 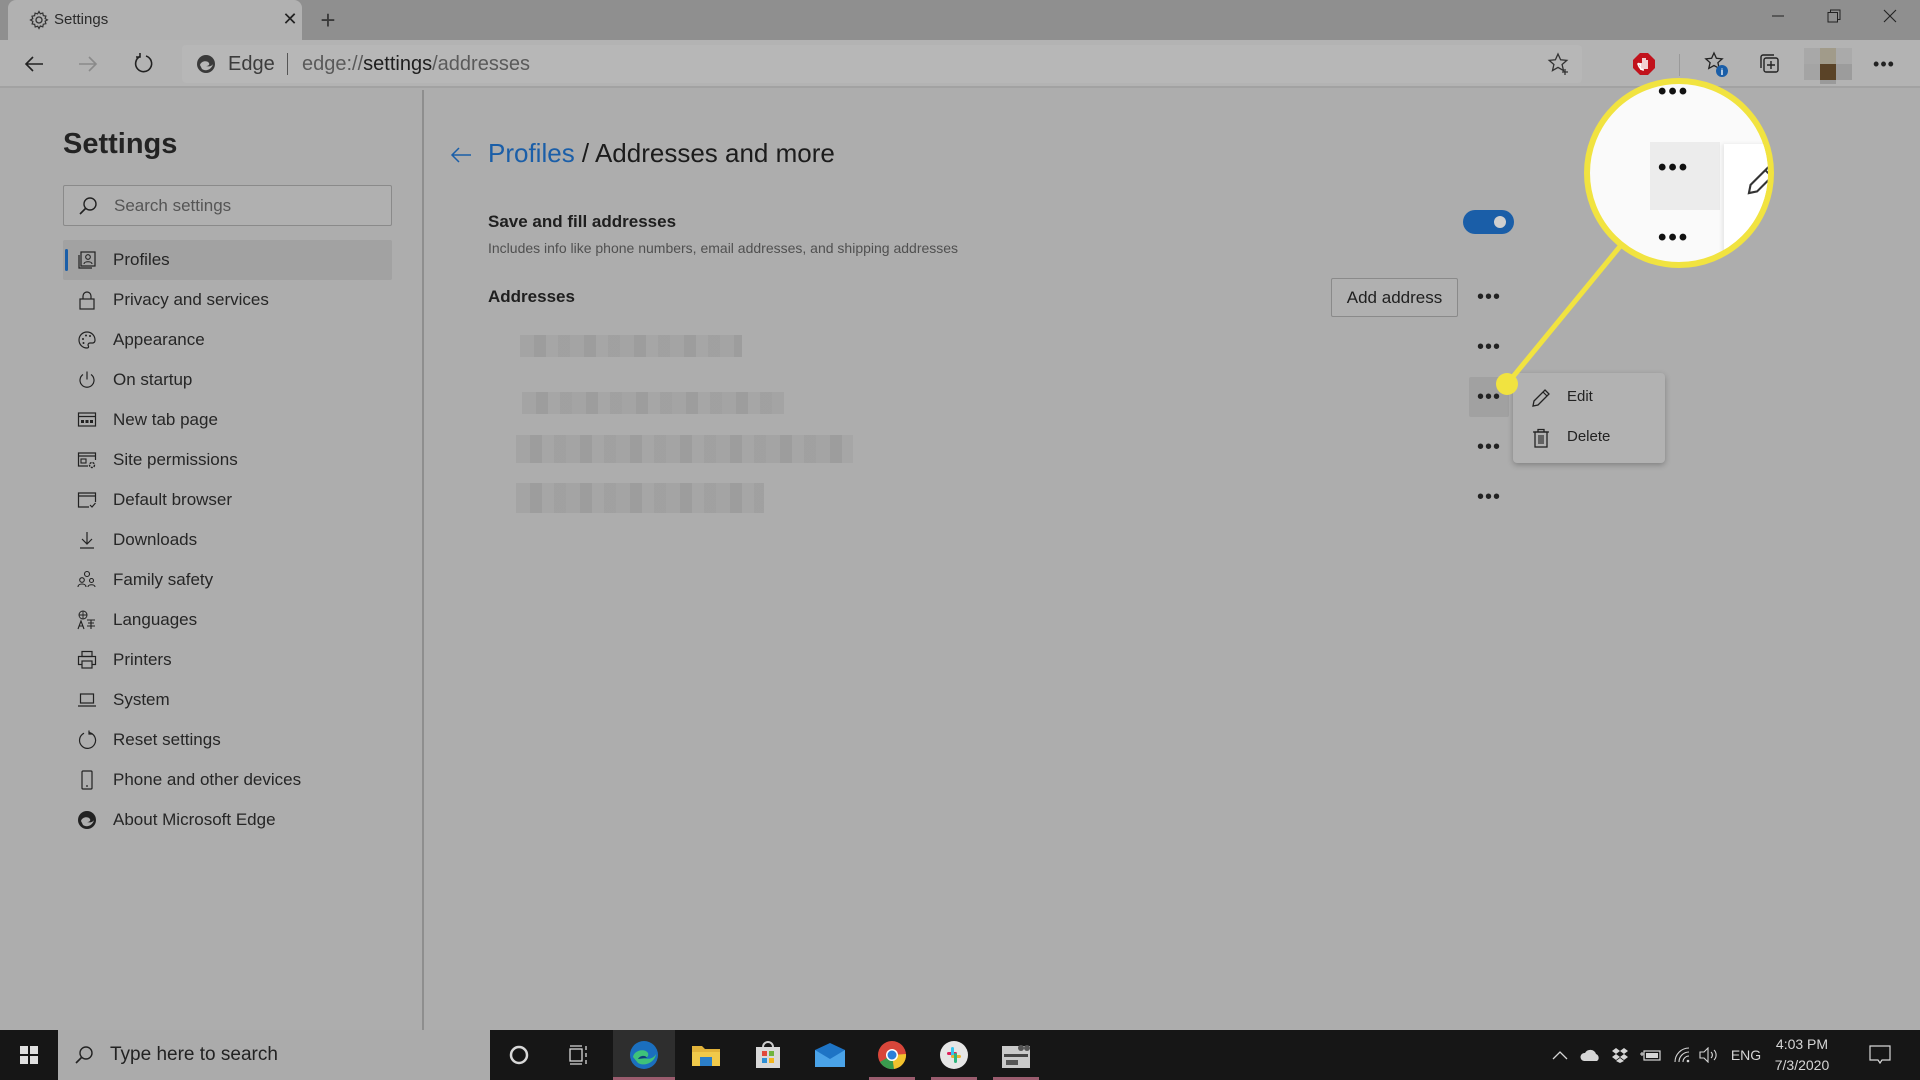 I want to click on sidebar-item-reset-settings: Reset settings, so click(x=227, y=740).